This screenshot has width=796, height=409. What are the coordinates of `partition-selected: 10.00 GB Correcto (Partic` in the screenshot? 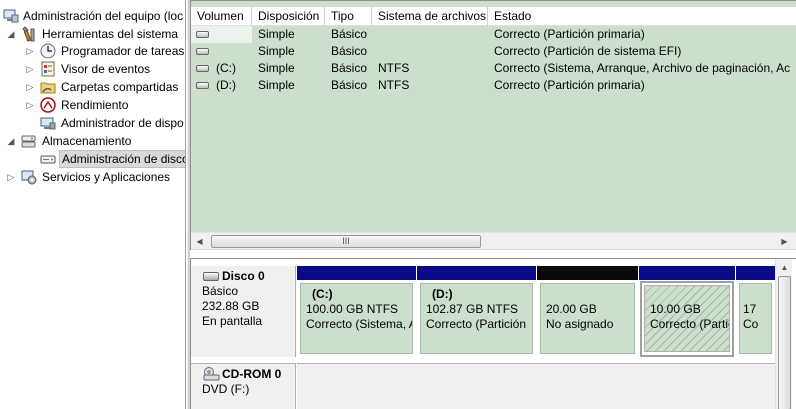 It's located at (687, 311).